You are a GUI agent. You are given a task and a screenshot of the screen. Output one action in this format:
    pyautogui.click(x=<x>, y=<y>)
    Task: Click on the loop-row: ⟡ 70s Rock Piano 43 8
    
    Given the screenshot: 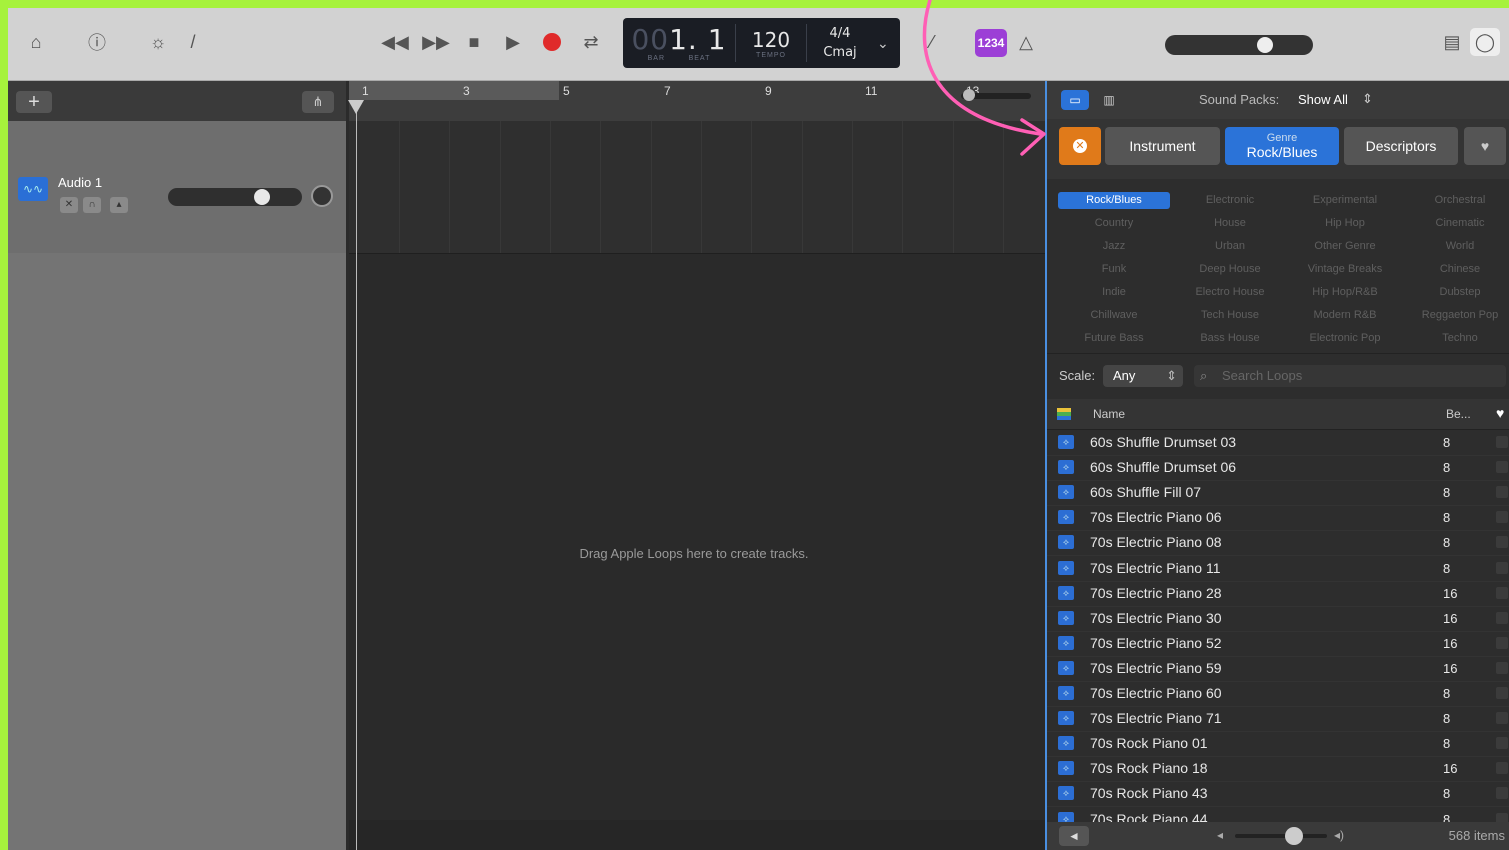 What is the action you would take?
    pyautogui.click(x=1278, y=794)
    